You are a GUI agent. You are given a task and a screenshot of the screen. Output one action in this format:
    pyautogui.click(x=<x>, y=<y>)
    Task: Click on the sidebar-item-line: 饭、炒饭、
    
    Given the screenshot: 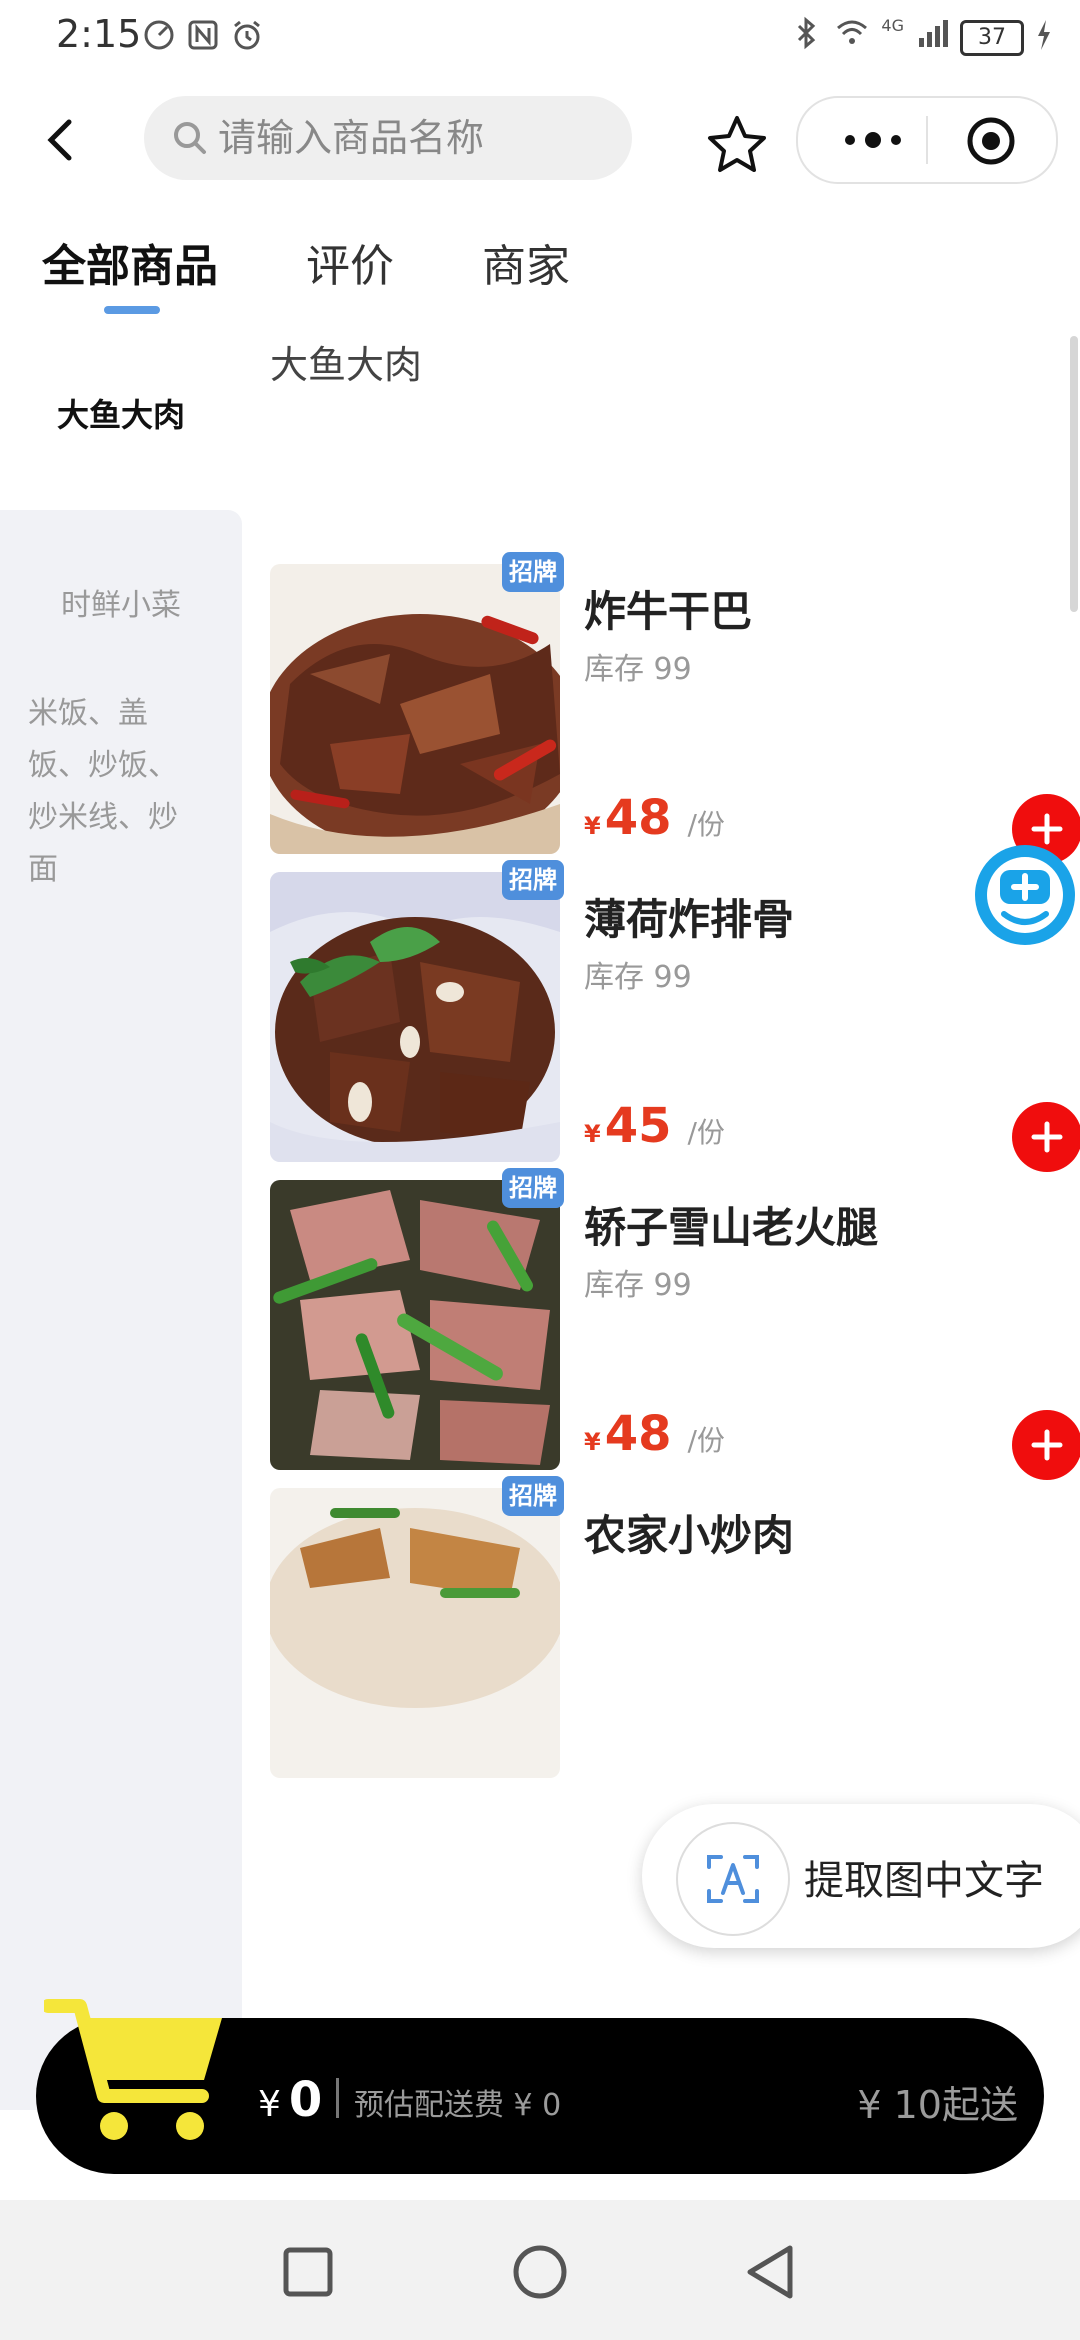 What is the action you would take?
    pyautogui.click(x=103, y=765)
    